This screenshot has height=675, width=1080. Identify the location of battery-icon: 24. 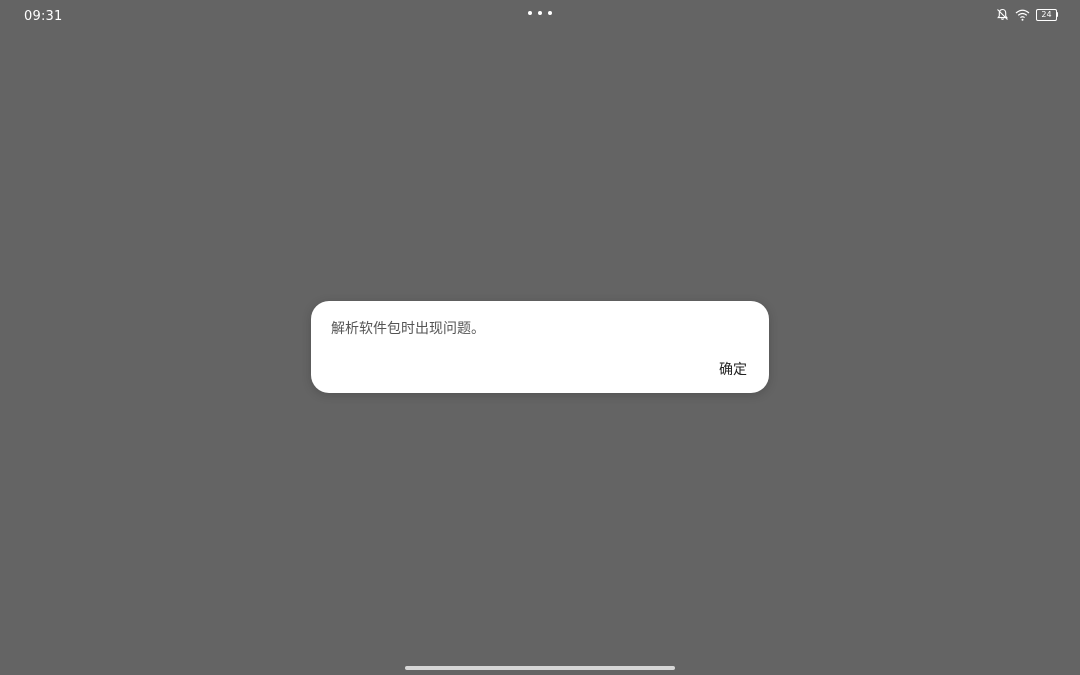
(1047, 14).